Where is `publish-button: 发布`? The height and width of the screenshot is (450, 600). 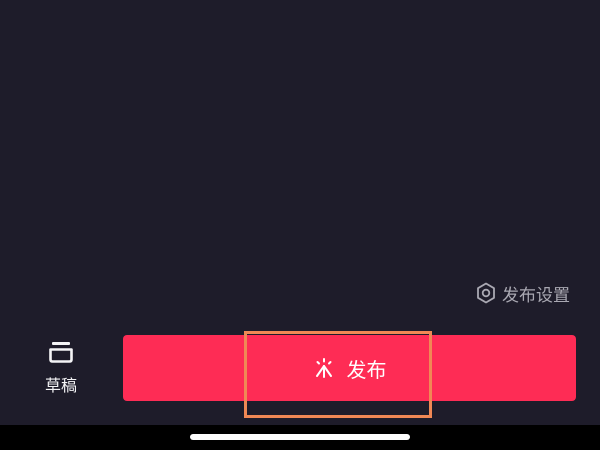
publish-button: 发布 is located at coordinates (349, 368).